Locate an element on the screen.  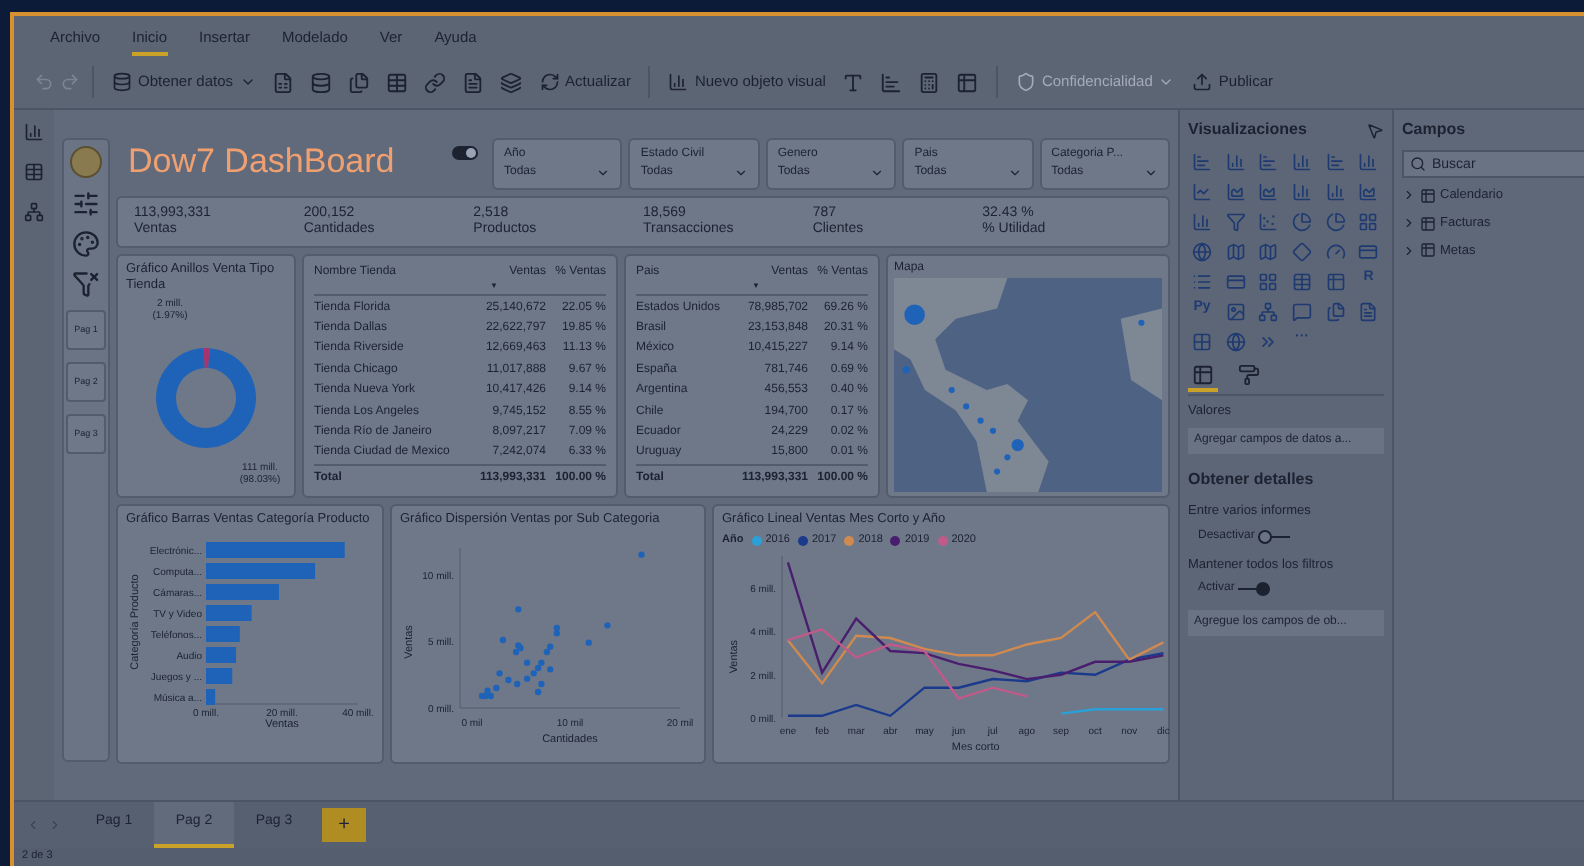
database-icon is located at coordinates (122, 82).